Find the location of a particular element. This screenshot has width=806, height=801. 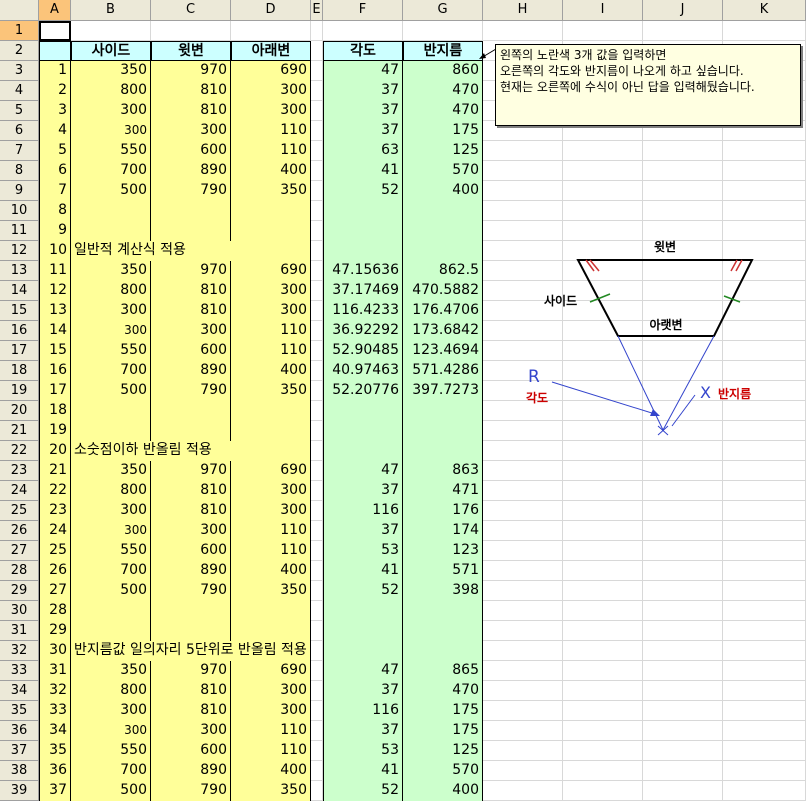

cell-index: 24 is located at coordinates (55, 531).